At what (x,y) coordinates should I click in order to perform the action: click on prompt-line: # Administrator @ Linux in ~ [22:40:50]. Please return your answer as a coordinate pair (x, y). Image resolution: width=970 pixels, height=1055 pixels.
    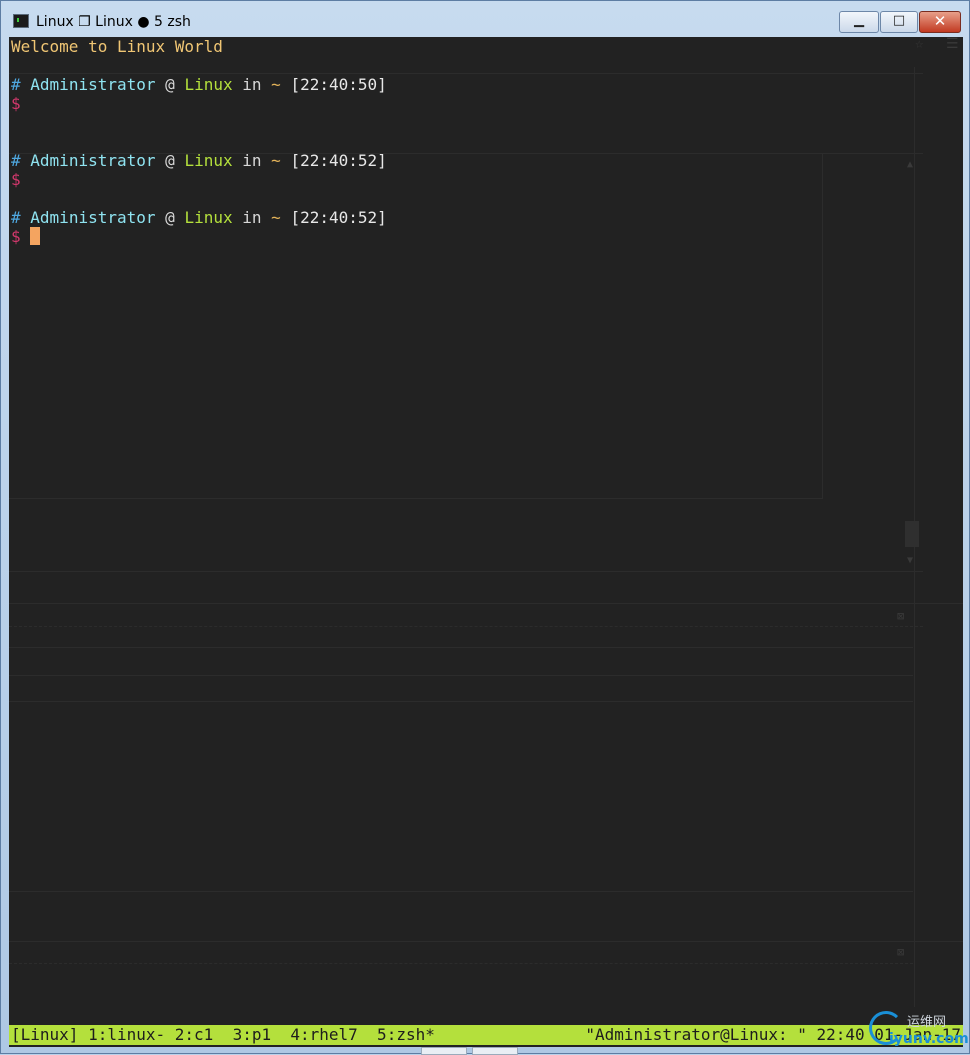
    Looking at the image, I should click on (199, 84).